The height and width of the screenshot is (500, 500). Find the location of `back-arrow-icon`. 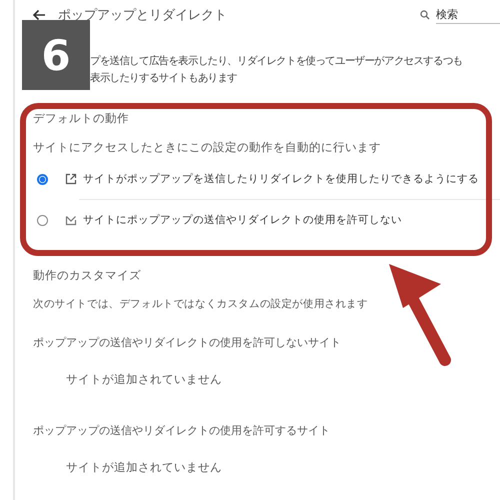

back-arrow-icon is located at coordinates (39, 15).